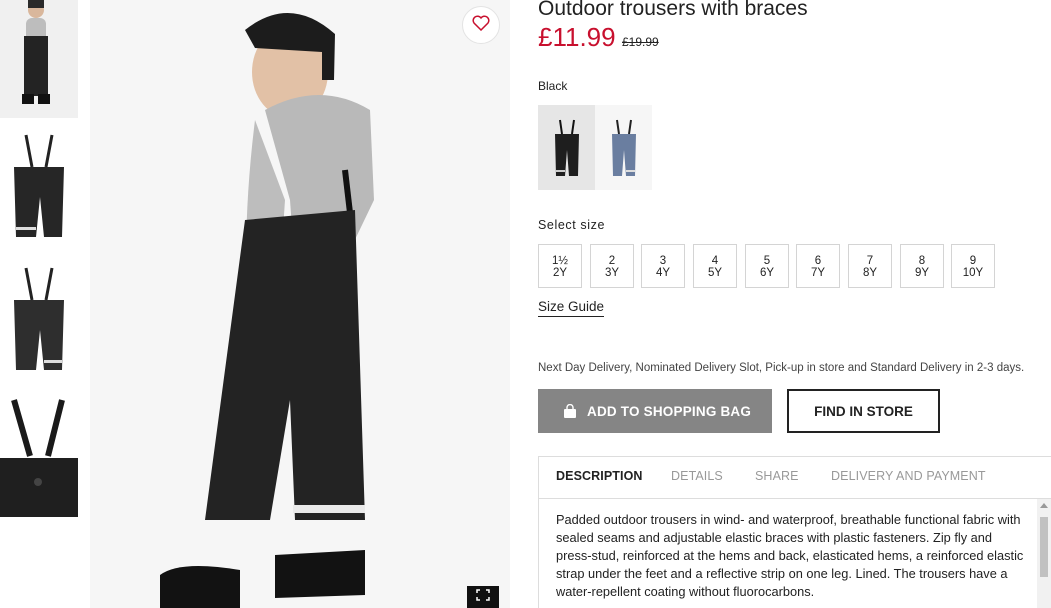 The width and height of the screenshot is (1051, 608). What do you see at coordinates (612, 273) in the screenshot?
I see `size-line2: 3Y` at bounding box center [612, 273].